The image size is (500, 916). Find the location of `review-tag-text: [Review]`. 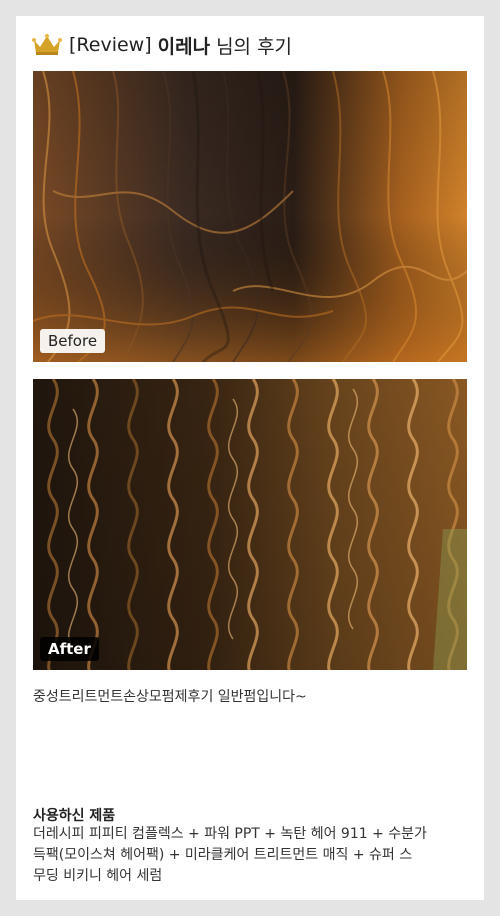

review-tag-text: [Review] is located at coordinates (110, 45).